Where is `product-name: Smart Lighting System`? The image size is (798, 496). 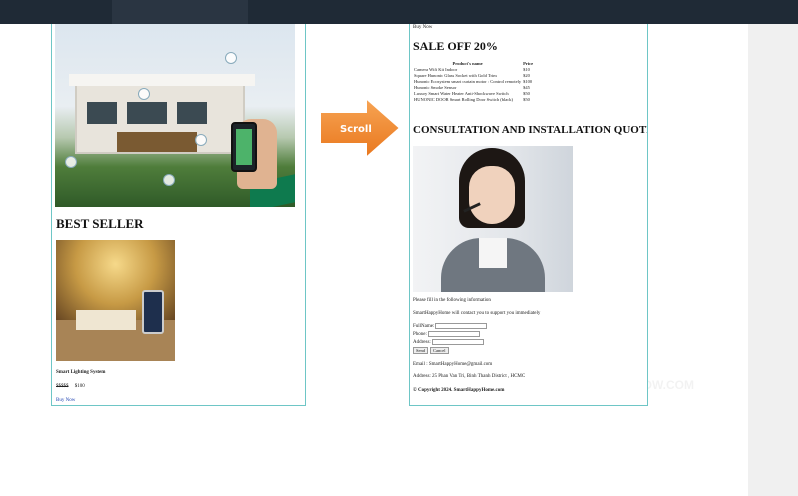
product-name: Smart Lighting System is located at coordinates (81, 372).